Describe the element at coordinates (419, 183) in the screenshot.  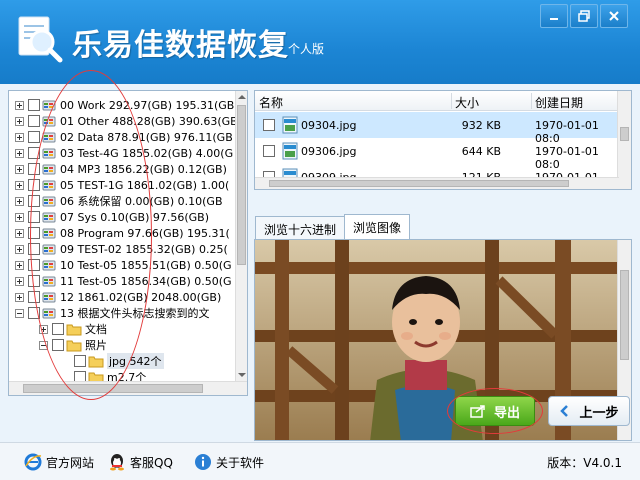
I see `file-list-hscroll-thumb` at that location.